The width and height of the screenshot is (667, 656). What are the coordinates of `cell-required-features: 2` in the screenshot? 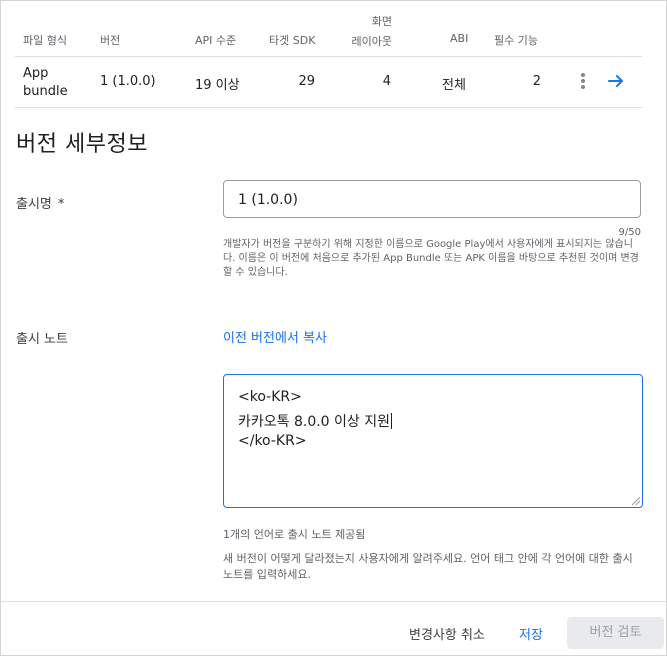 It's located at (536, 81).